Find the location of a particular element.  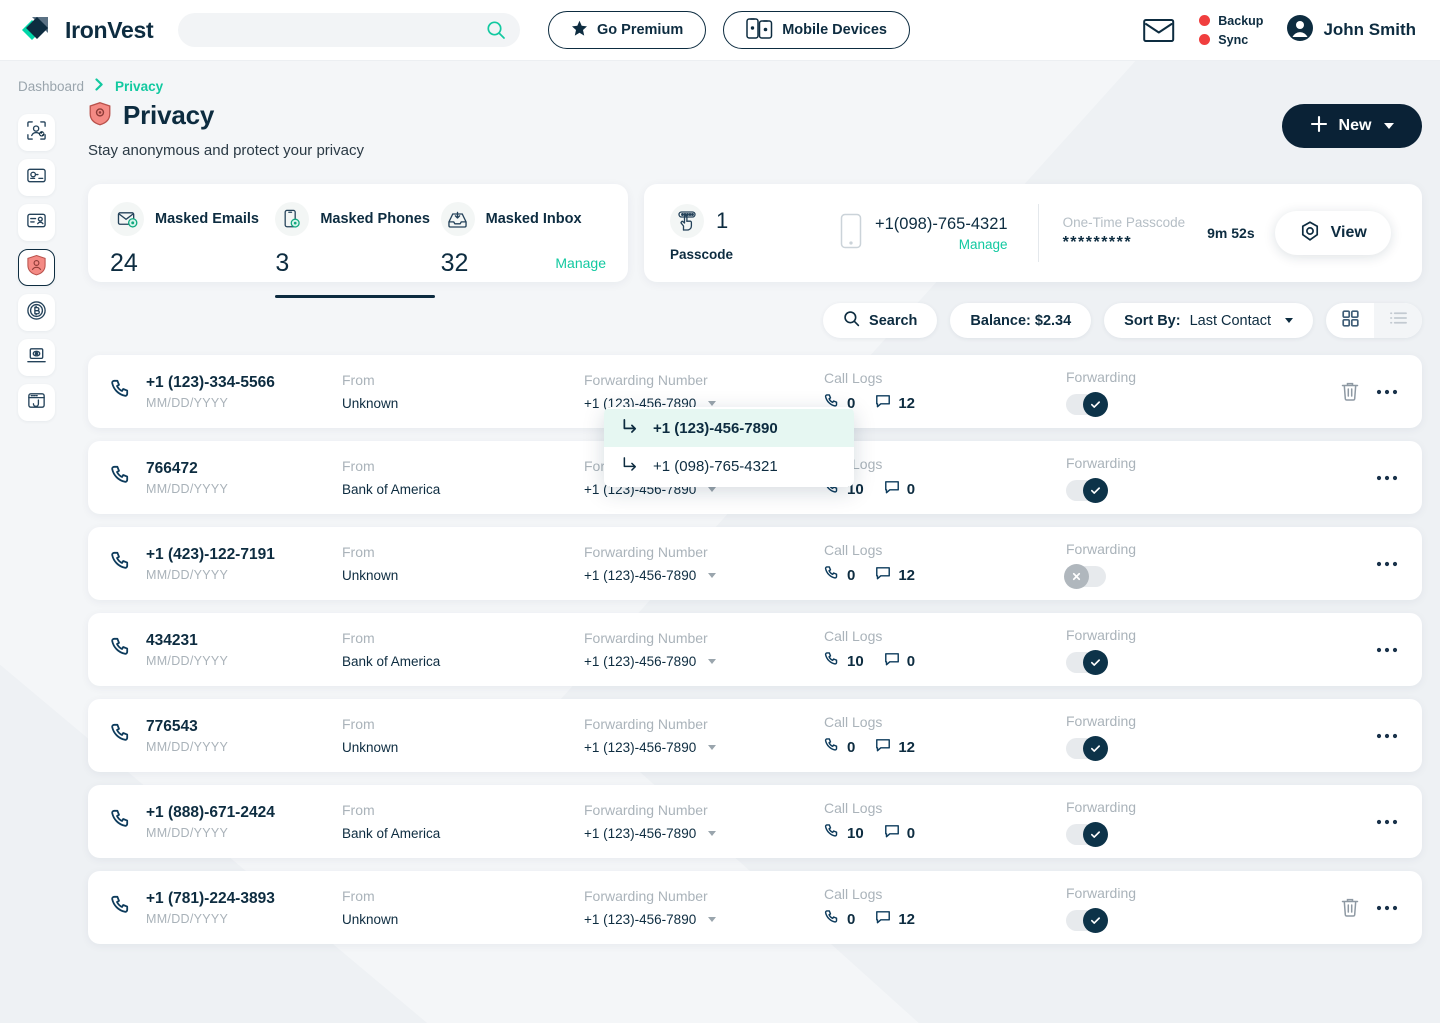

logo-text: IronVest is located at coordinates (109, 29).